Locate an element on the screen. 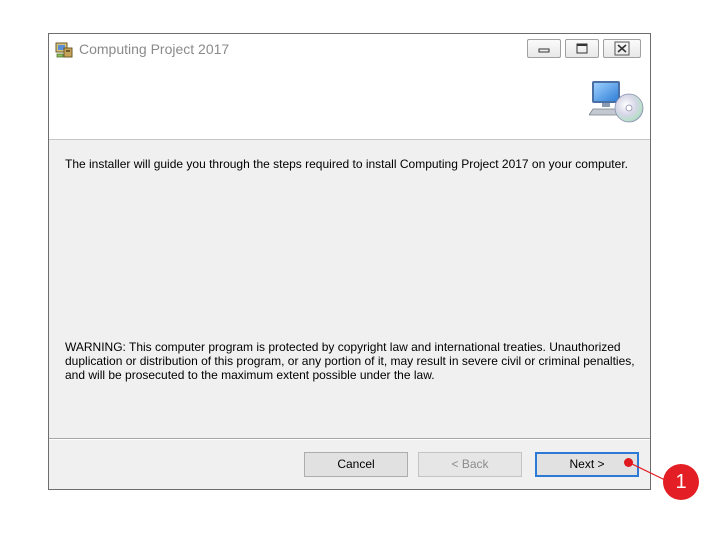 The width and height of the screenshot is (725, 533). minimize-icon is located at coordinates (544, 50).